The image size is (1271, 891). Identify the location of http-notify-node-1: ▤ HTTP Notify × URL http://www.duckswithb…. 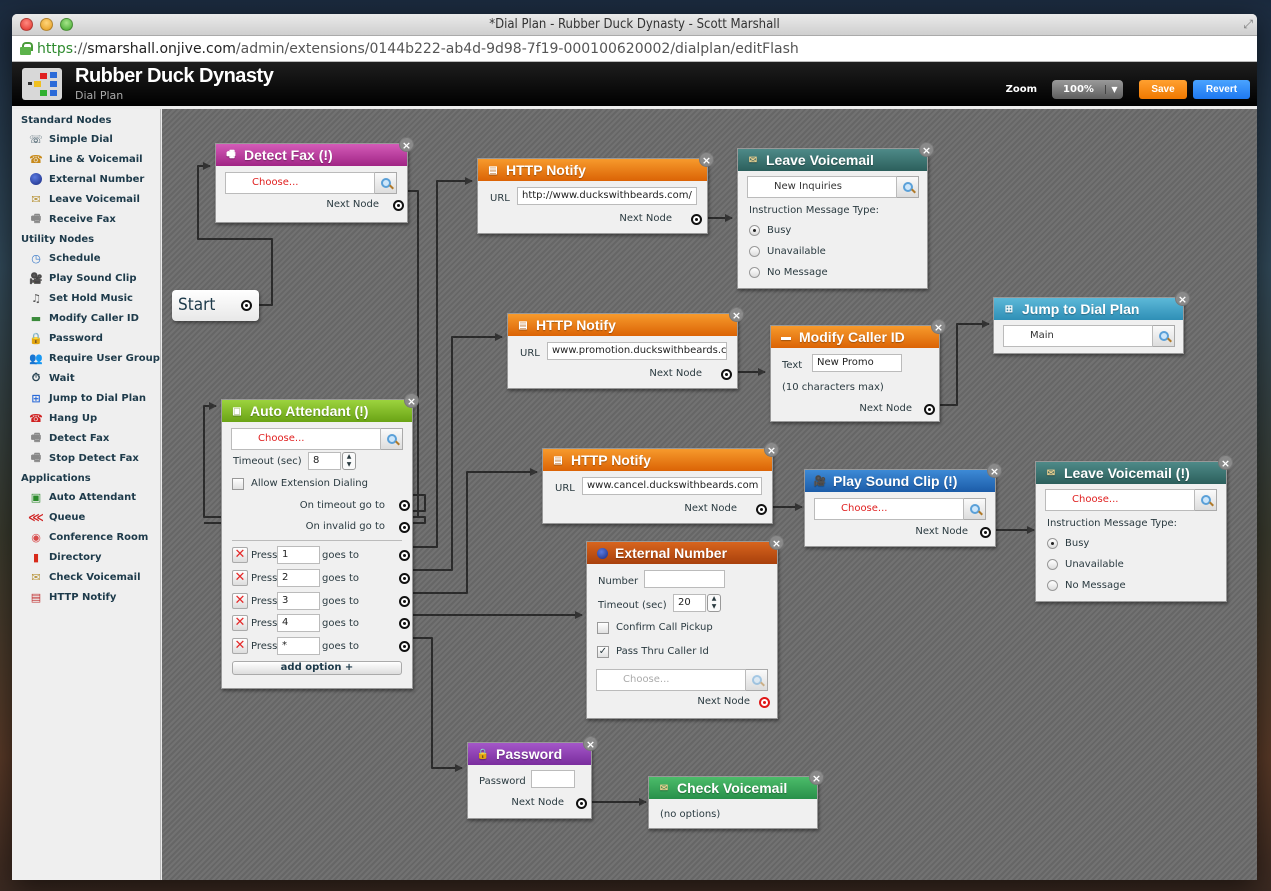
(595, 193).